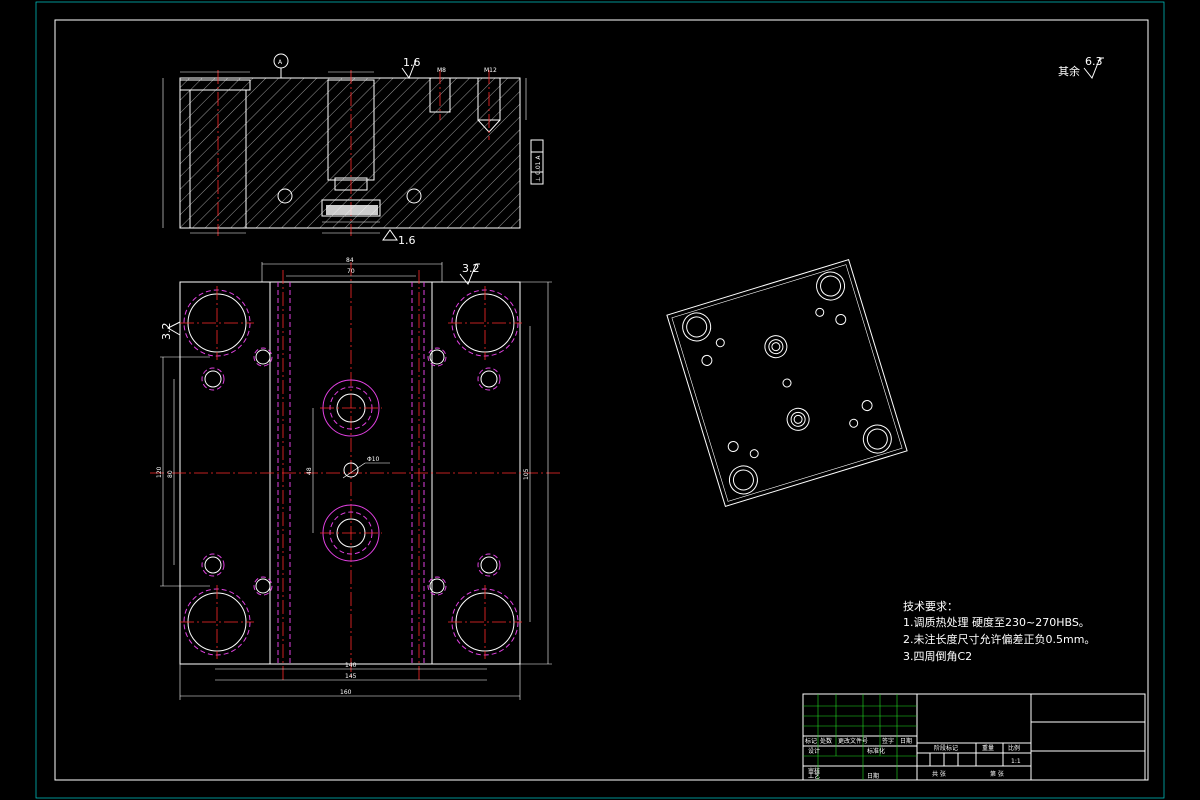 Image resolution: width=1200 pixels, height=800 pixels. I want to click on tech-title: 技术要求：, so click(930, 606).